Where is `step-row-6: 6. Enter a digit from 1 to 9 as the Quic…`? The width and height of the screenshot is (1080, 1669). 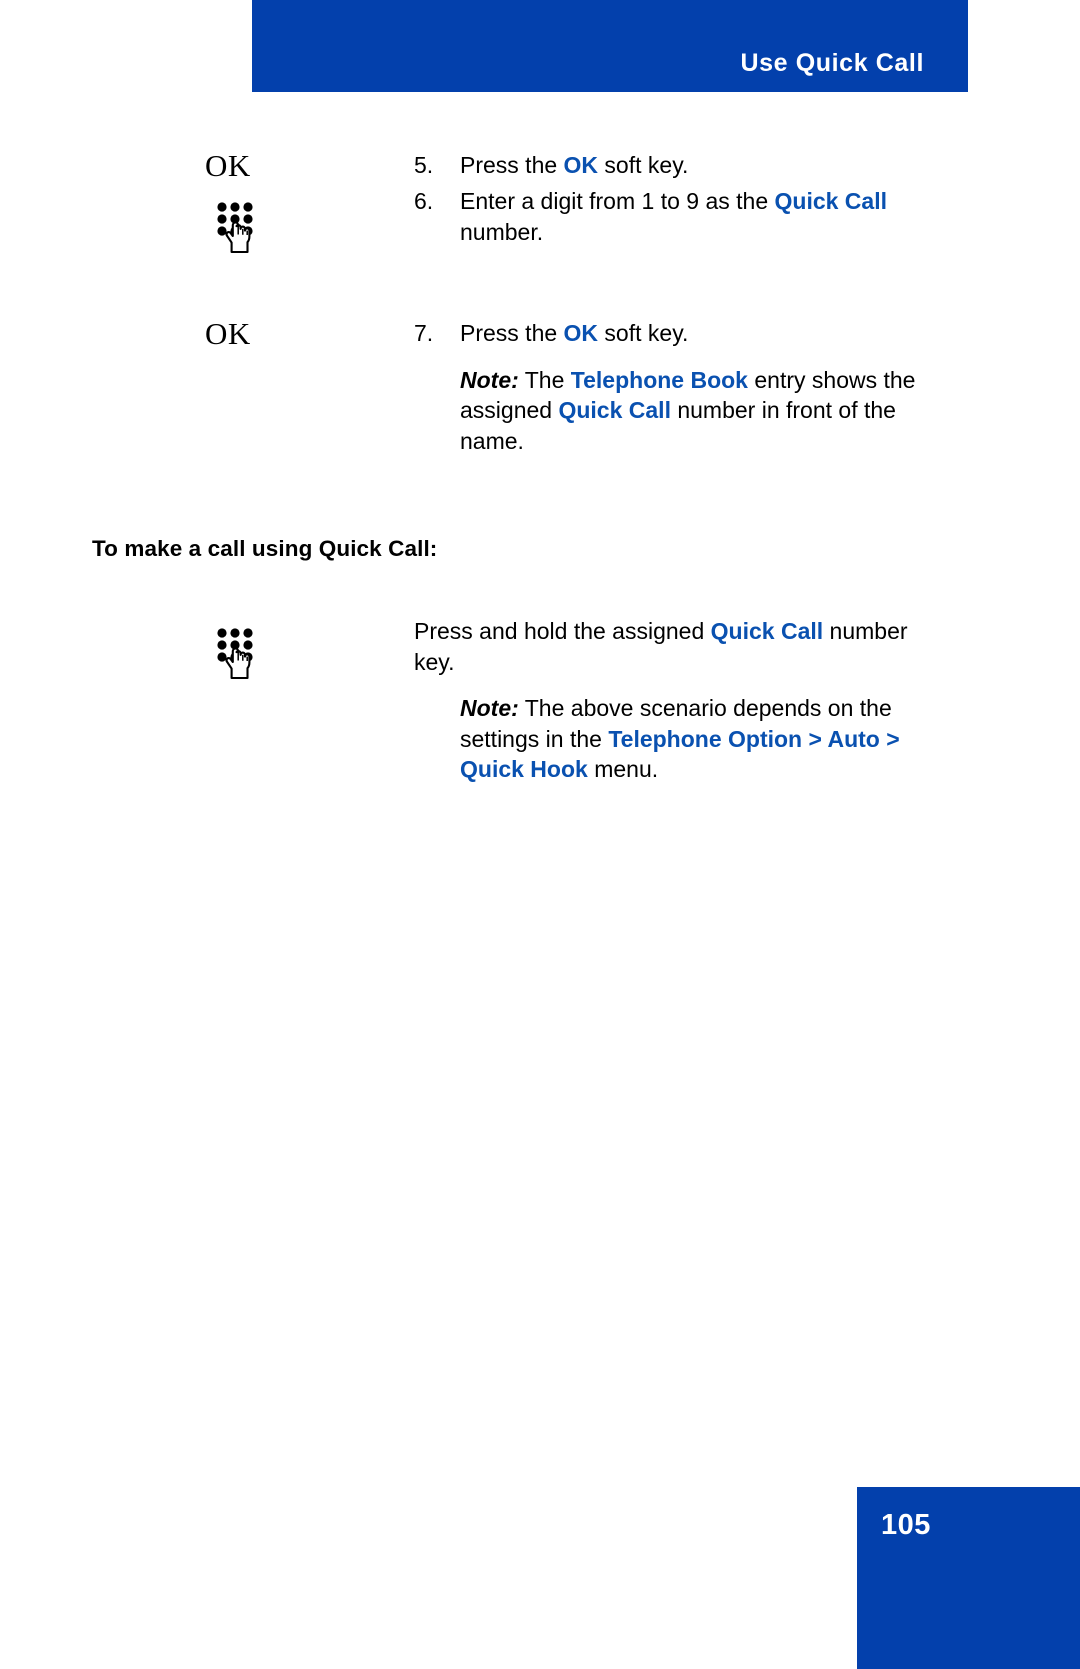 step-row-6: 6. Enter a digit from 1 to 9 as the Quic… is located at coordinates (540, 239).